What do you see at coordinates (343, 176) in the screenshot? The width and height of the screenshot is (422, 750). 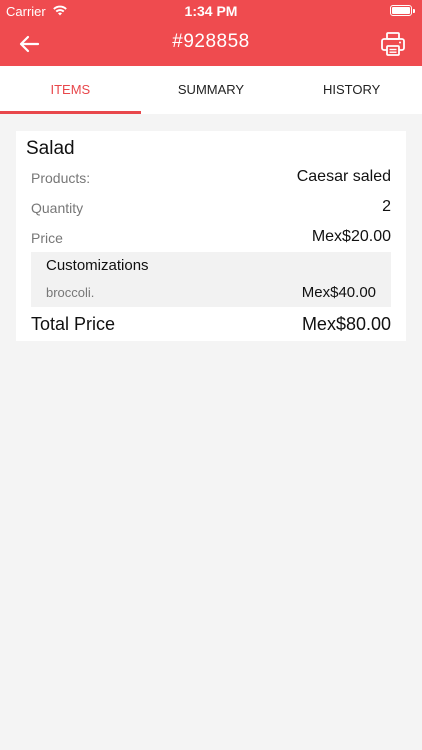 I see `products-value: Caesar saled` at bounding box center [343, 176].